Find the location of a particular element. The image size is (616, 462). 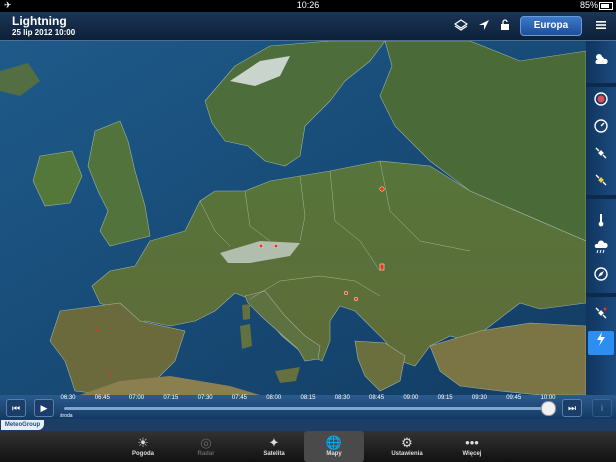

timeline-tick: 06:30 is located at coordinates (68, 398).